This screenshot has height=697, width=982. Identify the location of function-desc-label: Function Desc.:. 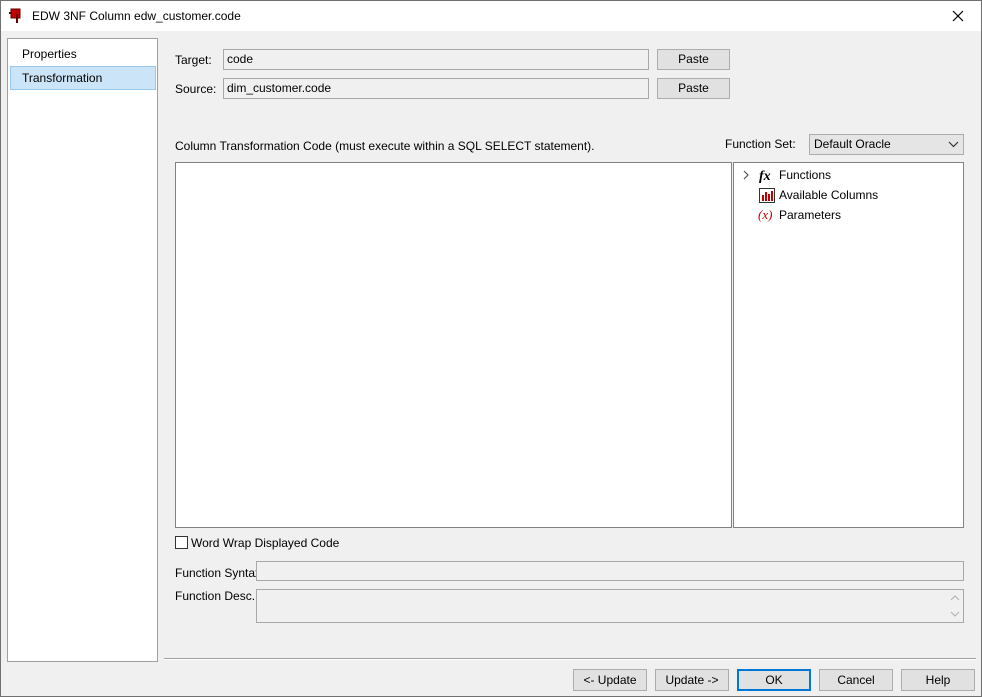
(217, 596).